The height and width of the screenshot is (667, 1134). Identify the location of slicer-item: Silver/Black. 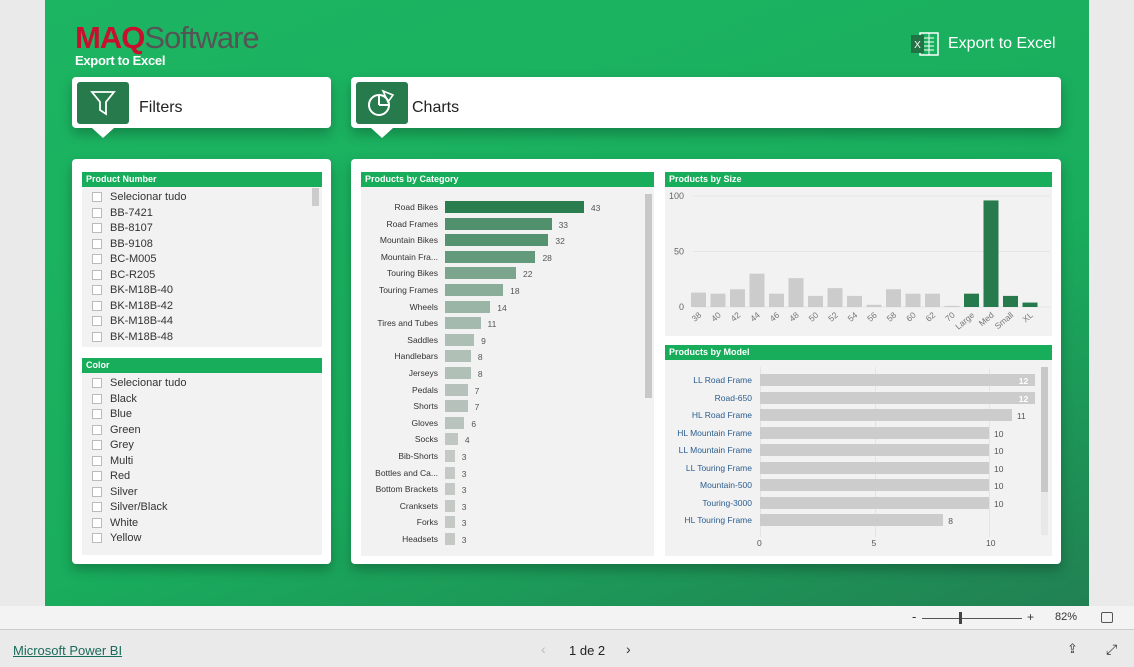
(129, 507).